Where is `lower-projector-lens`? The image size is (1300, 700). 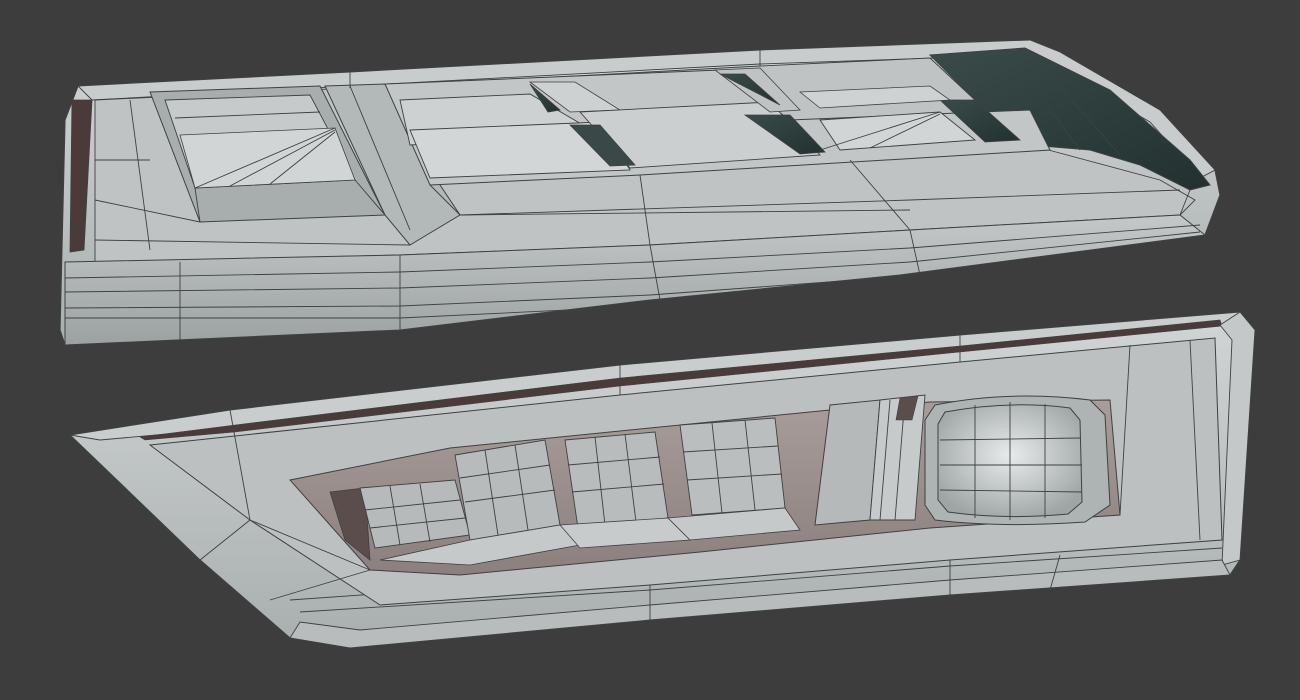
lower-projector-lens is located at coordinates (1017, 460).